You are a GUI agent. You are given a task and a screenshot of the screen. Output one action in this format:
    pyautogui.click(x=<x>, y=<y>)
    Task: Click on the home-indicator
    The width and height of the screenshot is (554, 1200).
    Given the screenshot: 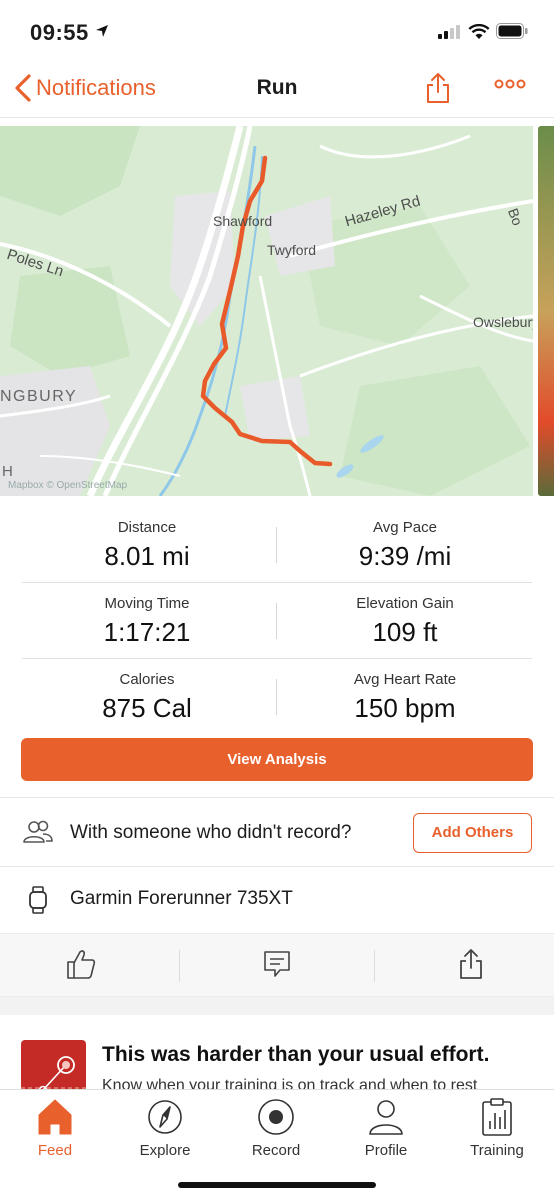 What is the action you would take?
    pyautogui.click(x=277, y=1185)
    